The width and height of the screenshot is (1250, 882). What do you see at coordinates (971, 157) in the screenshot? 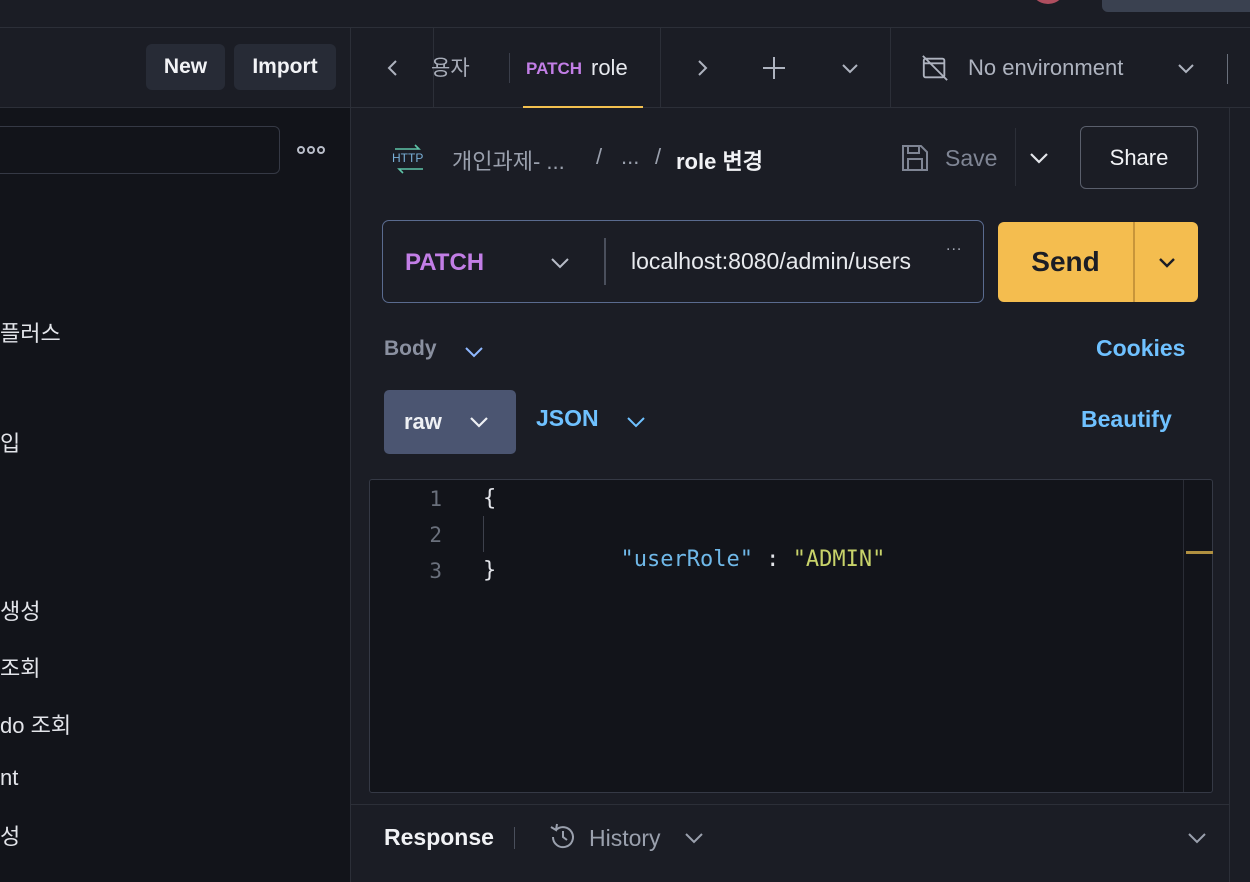
I see `save-label: Save` at bounding box center [971, 157].